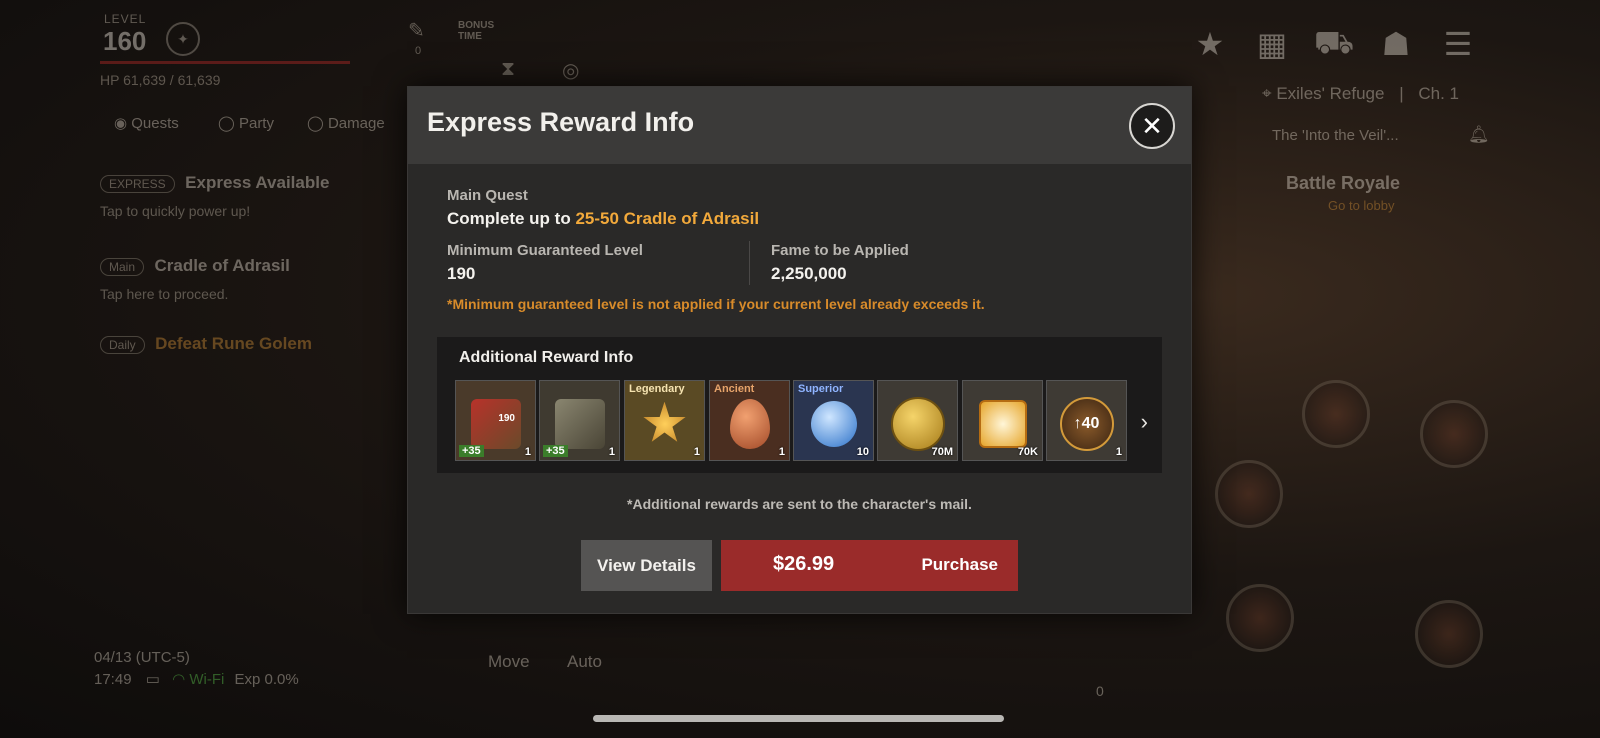 Image resolution: width=1600 pixels, height=738 pixels. I want to click on channel-label: Ch. 1, so click(1438, 93).